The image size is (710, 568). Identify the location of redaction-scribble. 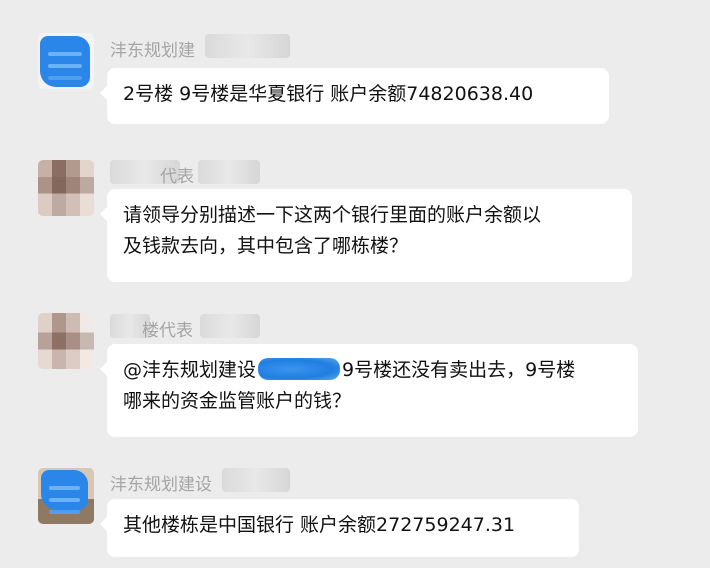
(299, 369).